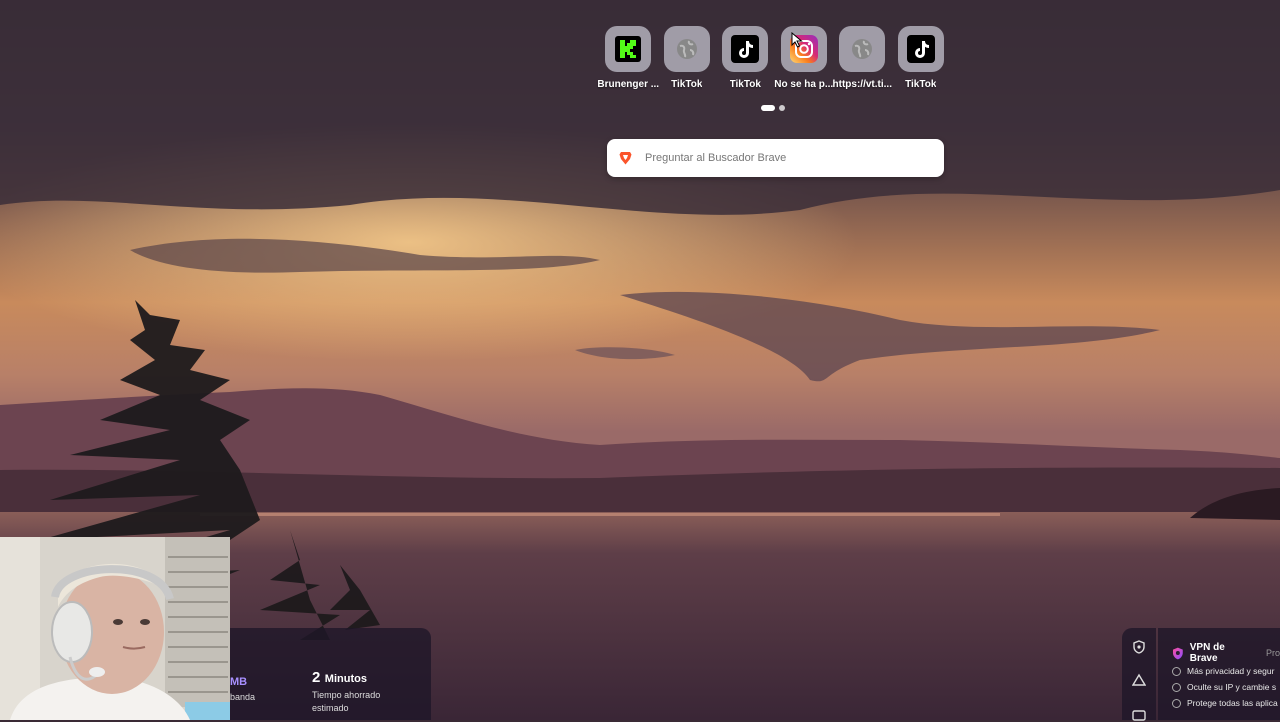 The image size is (1280, 722). What do you see at coordinates (1139, 680) in the screenshot?
I see `warning-icon` at bounding box center [1139, 680].